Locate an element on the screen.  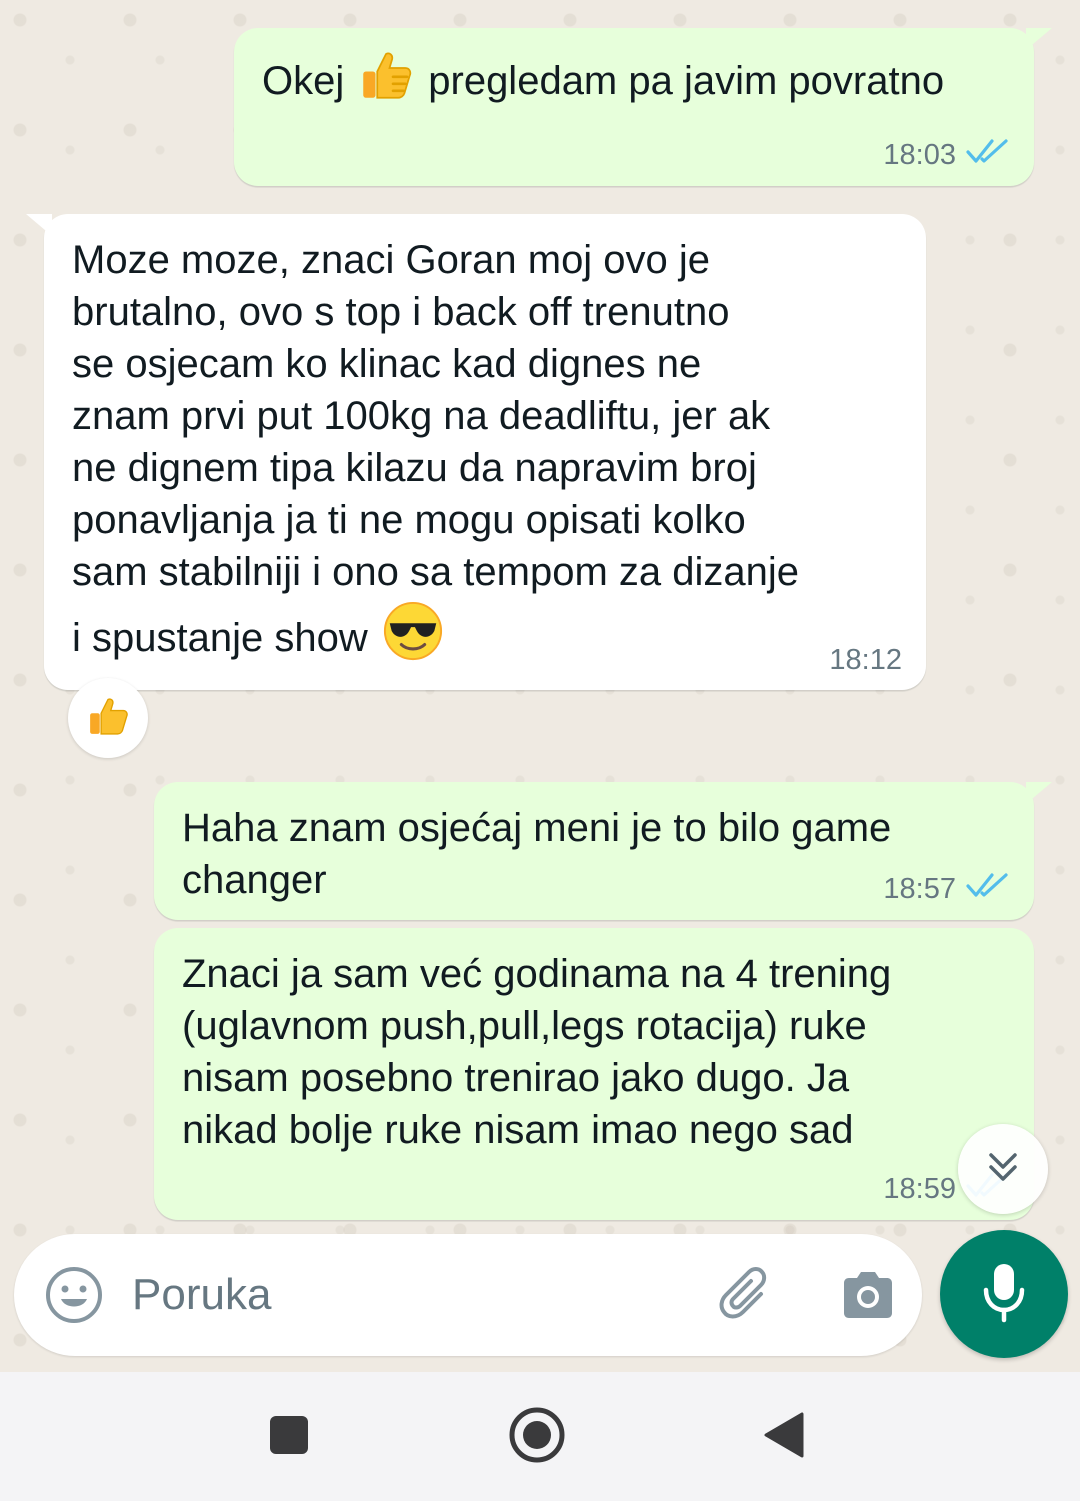
message-time: 18:57 is located at coordinates (919, 888).